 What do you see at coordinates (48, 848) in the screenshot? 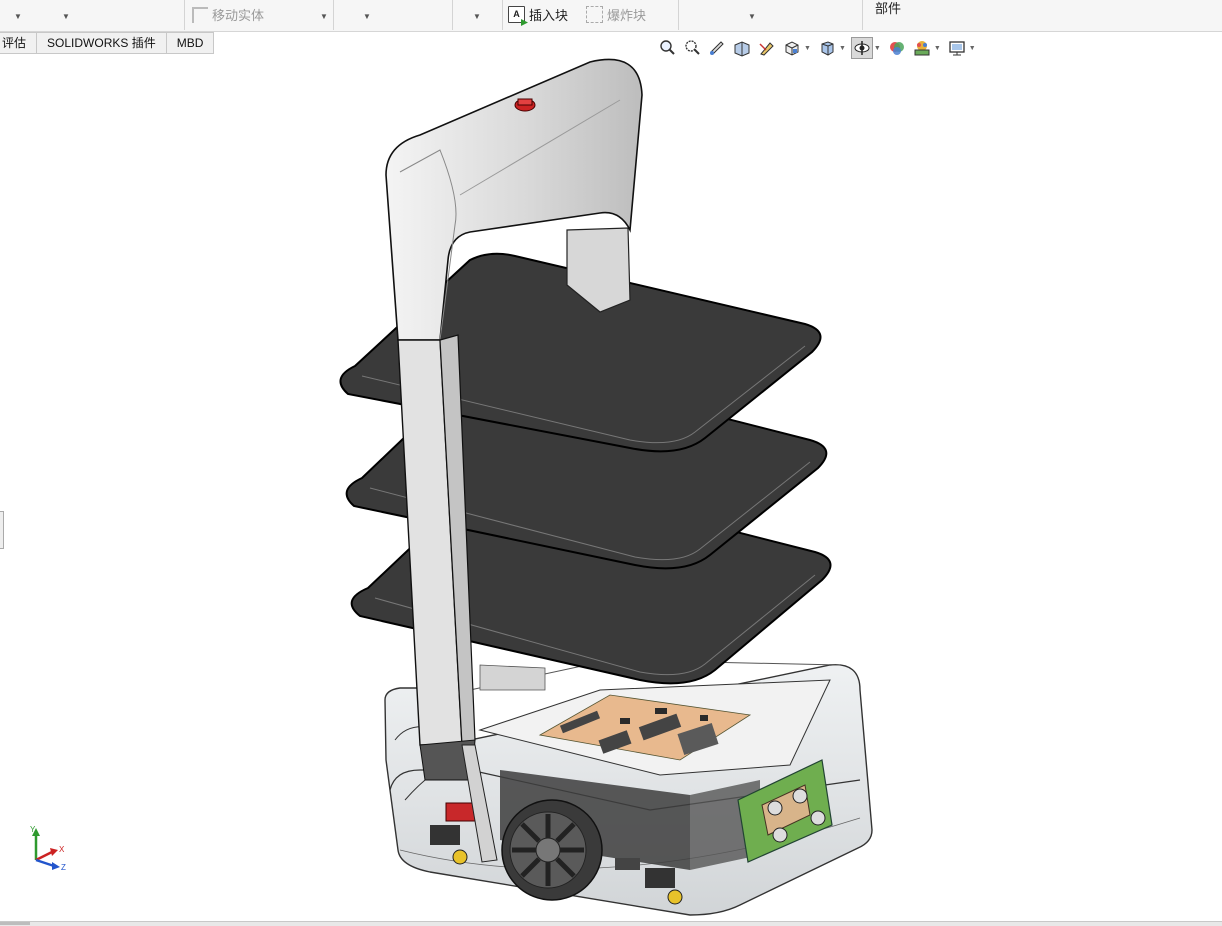
I see `coordinate-triad: Y X Z` at bounding box center [48, 848].